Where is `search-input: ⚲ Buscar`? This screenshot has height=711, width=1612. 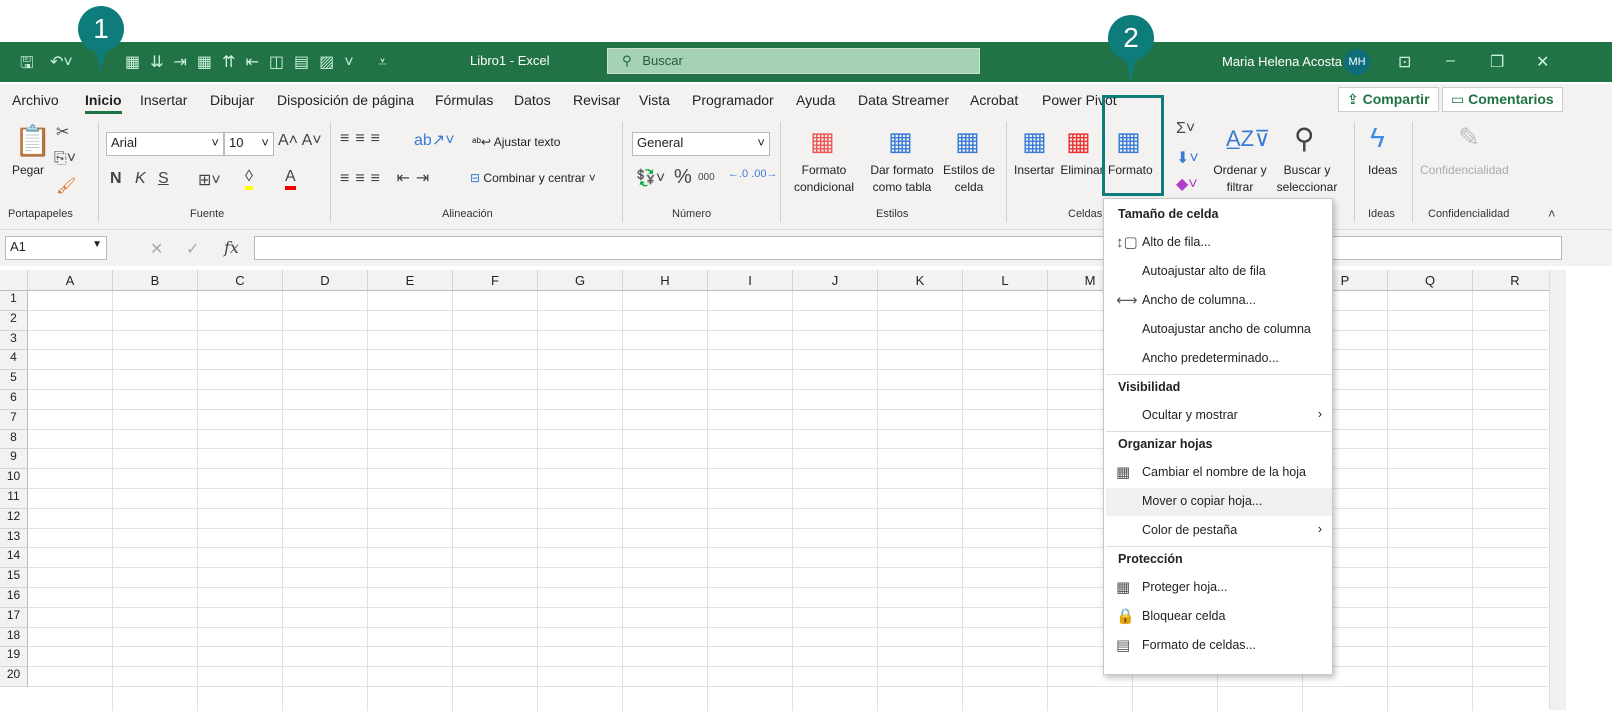
search-input: ⚲ Buscar is located at coordinates (793, 61).